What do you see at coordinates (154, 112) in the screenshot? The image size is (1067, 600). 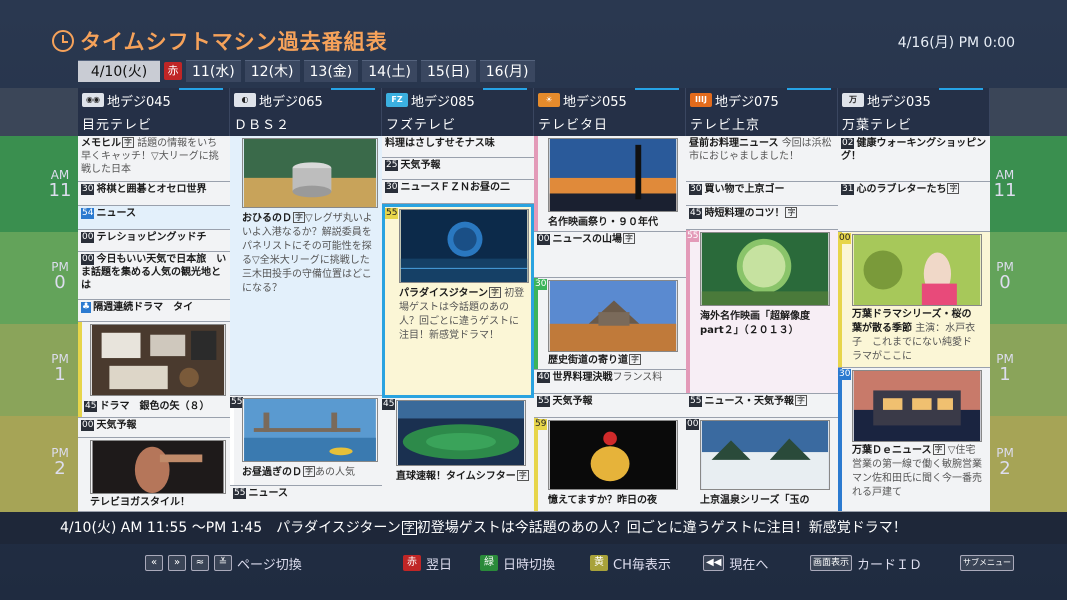 I see `channel-header-045: ◉◉ 地デジ045 目元テレビ` at bounding box center [154, 112].